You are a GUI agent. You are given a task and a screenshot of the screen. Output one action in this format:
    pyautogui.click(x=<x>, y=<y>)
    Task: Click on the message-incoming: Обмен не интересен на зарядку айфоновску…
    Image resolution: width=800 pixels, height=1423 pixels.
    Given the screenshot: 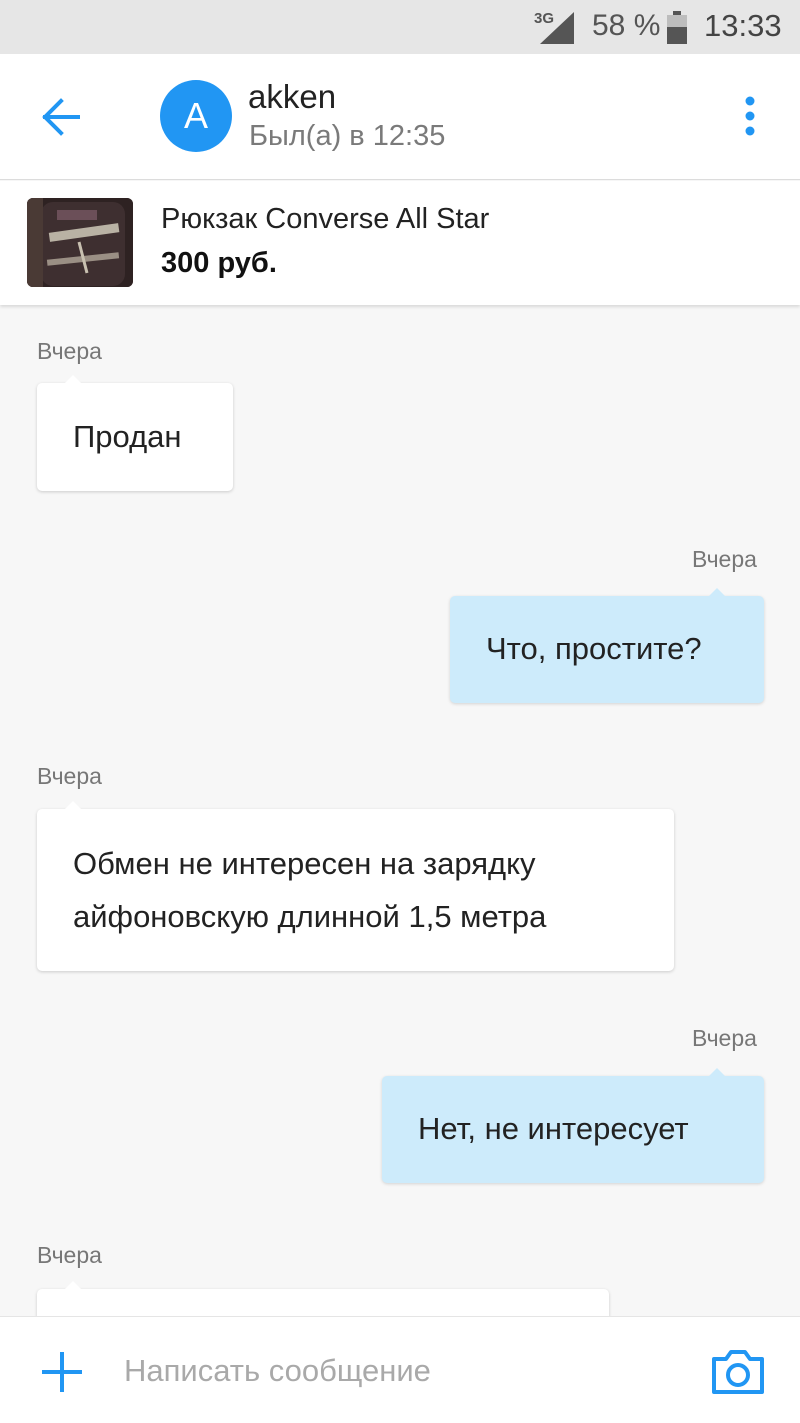 What is the action you would take?
    pyautogui.click(x=355, y=886)
    